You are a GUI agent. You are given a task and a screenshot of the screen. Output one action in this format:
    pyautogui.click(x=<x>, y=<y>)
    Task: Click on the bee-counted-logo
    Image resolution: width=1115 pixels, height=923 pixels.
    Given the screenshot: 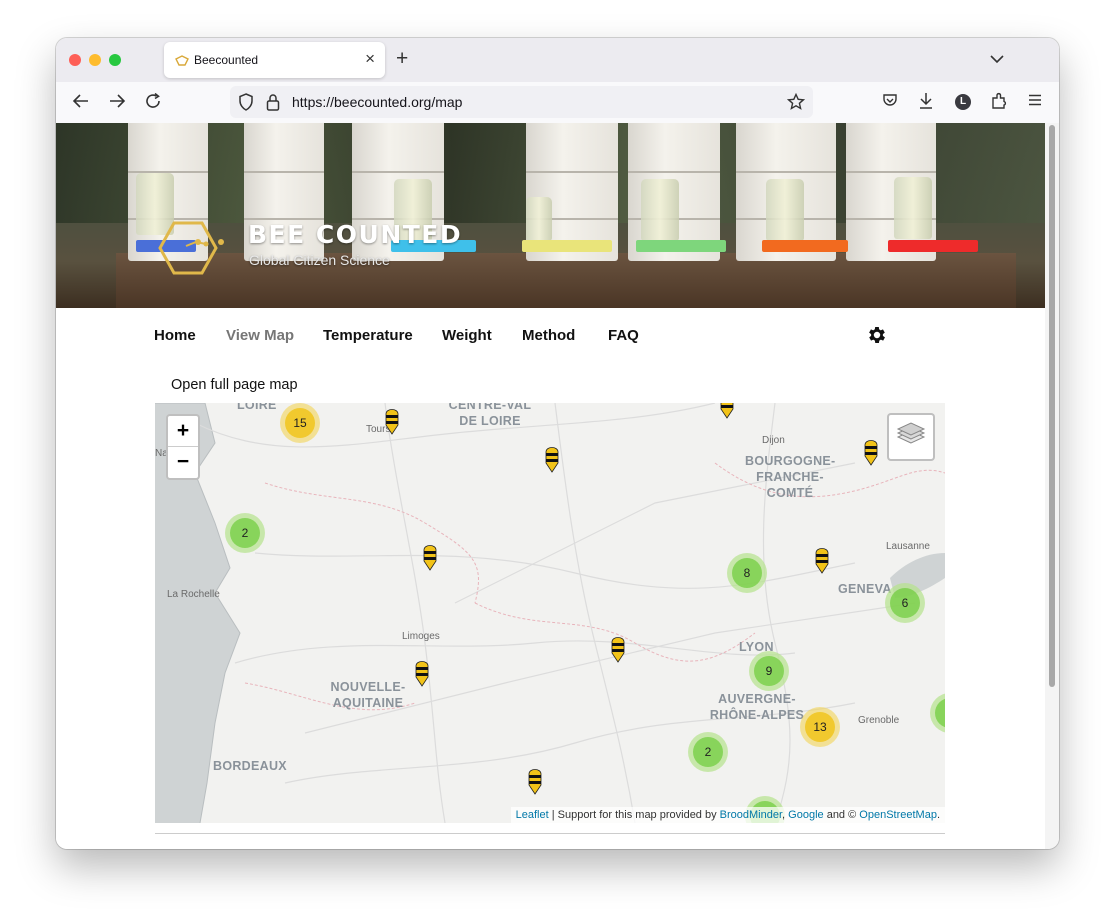 What is the action you would take?
    pyautogui.click(x=192, y=250)
    